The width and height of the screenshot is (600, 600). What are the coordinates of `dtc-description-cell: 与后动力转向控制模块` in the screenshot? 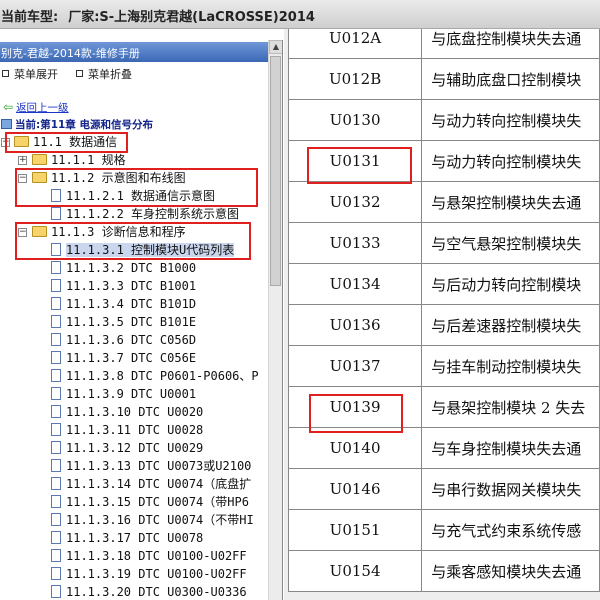 It's located at (510, 284).